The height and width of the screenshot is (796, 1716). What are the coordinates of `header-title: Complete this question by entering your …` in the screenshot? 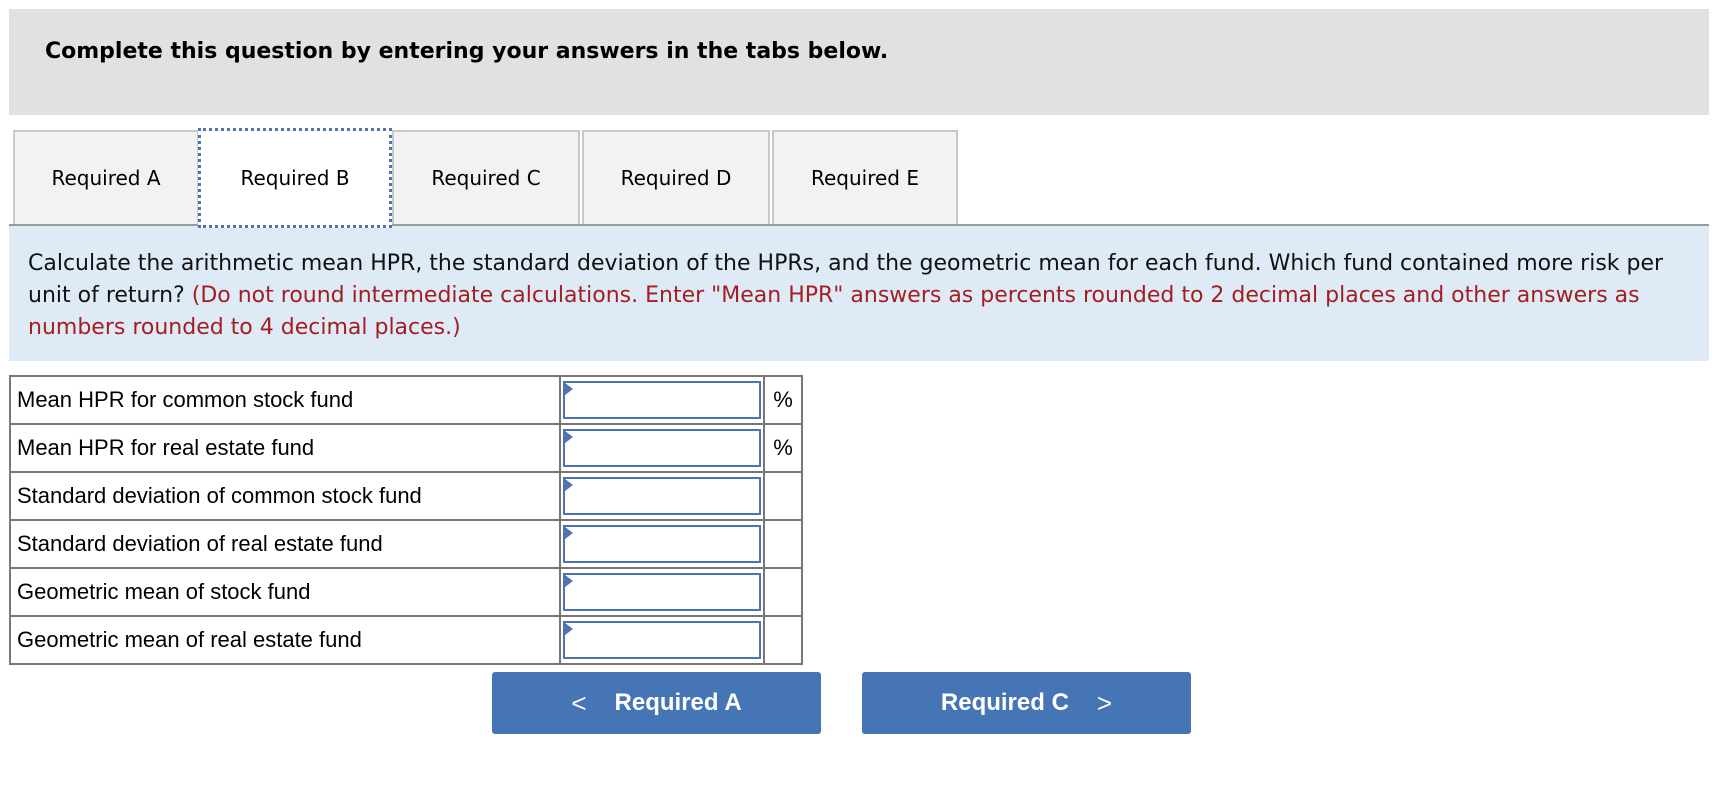 It's located at (467, 51).